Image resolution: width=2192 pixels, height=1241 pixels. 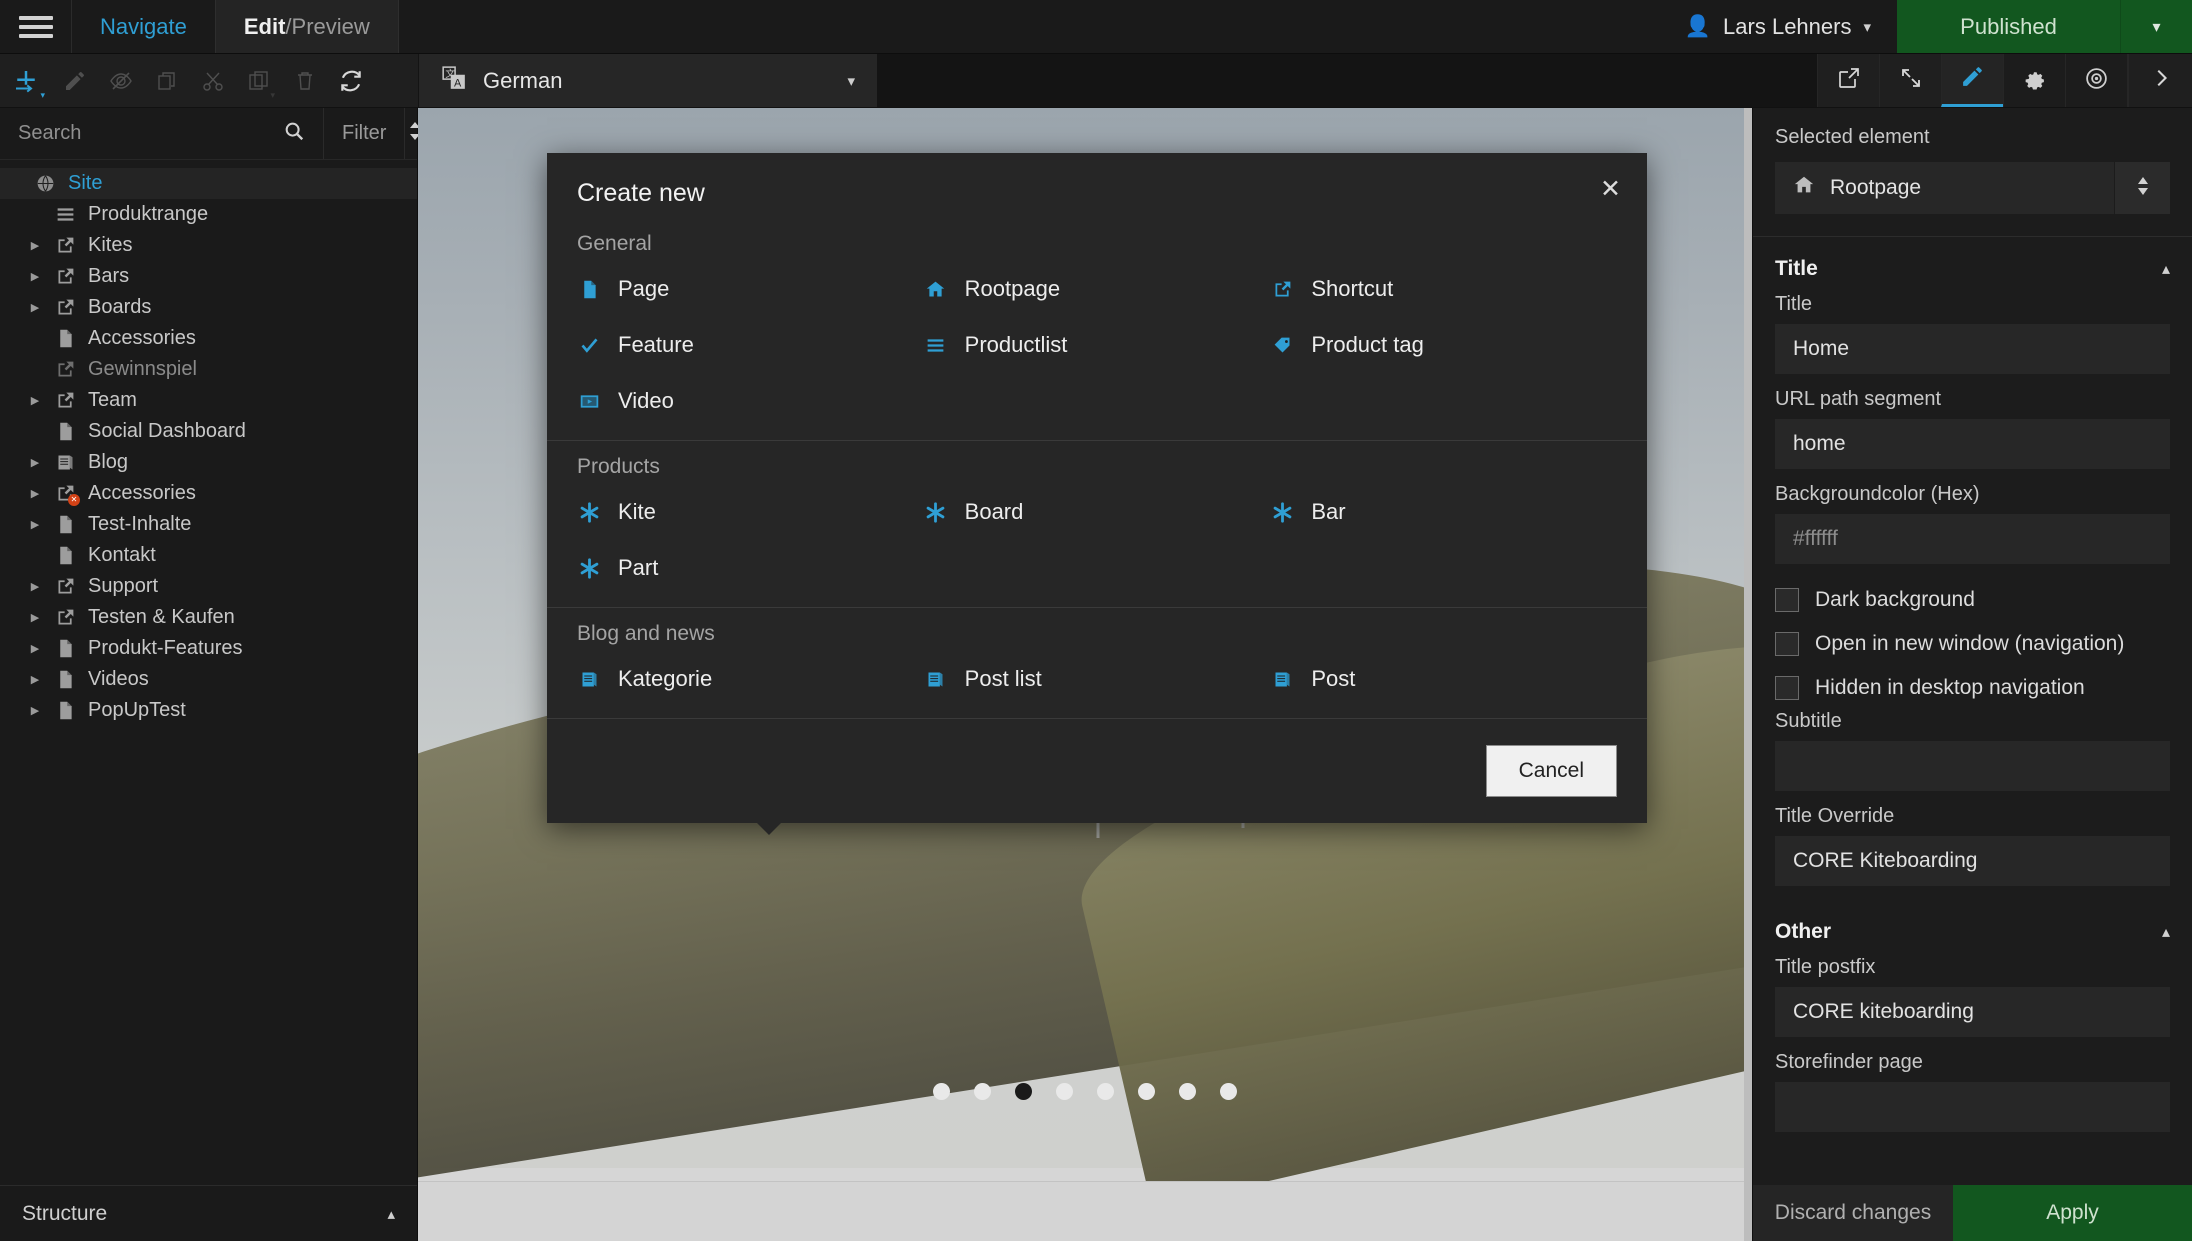 I want to click on hide-button, so click(x=121, y=81).